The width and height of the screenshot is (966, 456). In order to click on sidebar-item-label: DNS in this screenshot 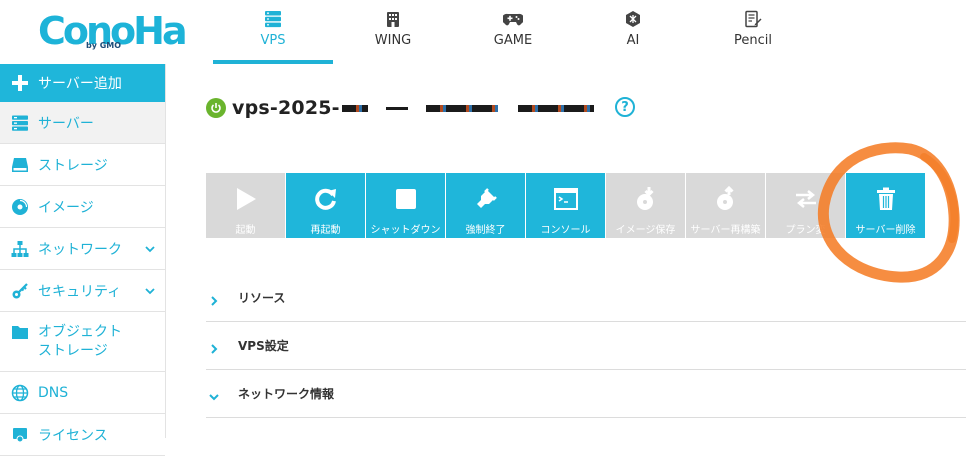, I will do `click(53, 392)`.